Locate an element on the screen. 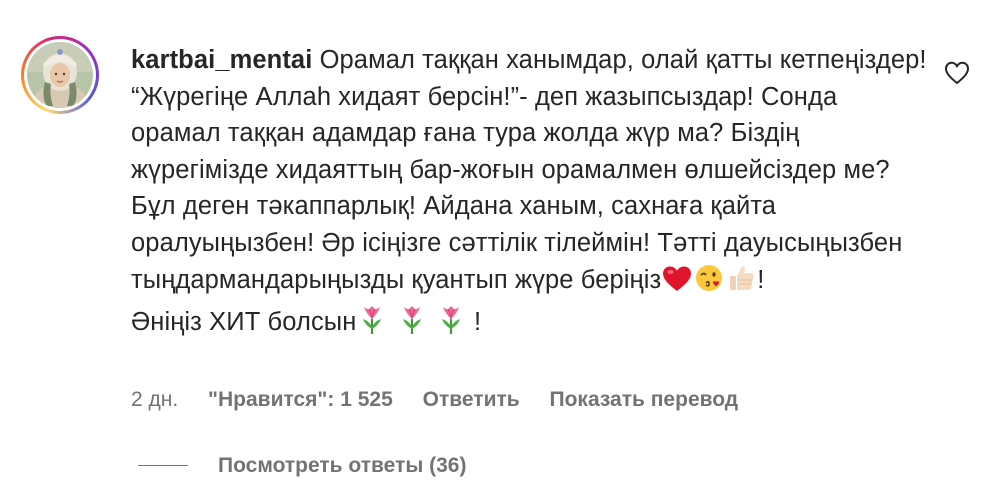 The height and width of the screenshot is (480, 991). kiss-wink-emoji-icon is located at coordinates (709, 283).